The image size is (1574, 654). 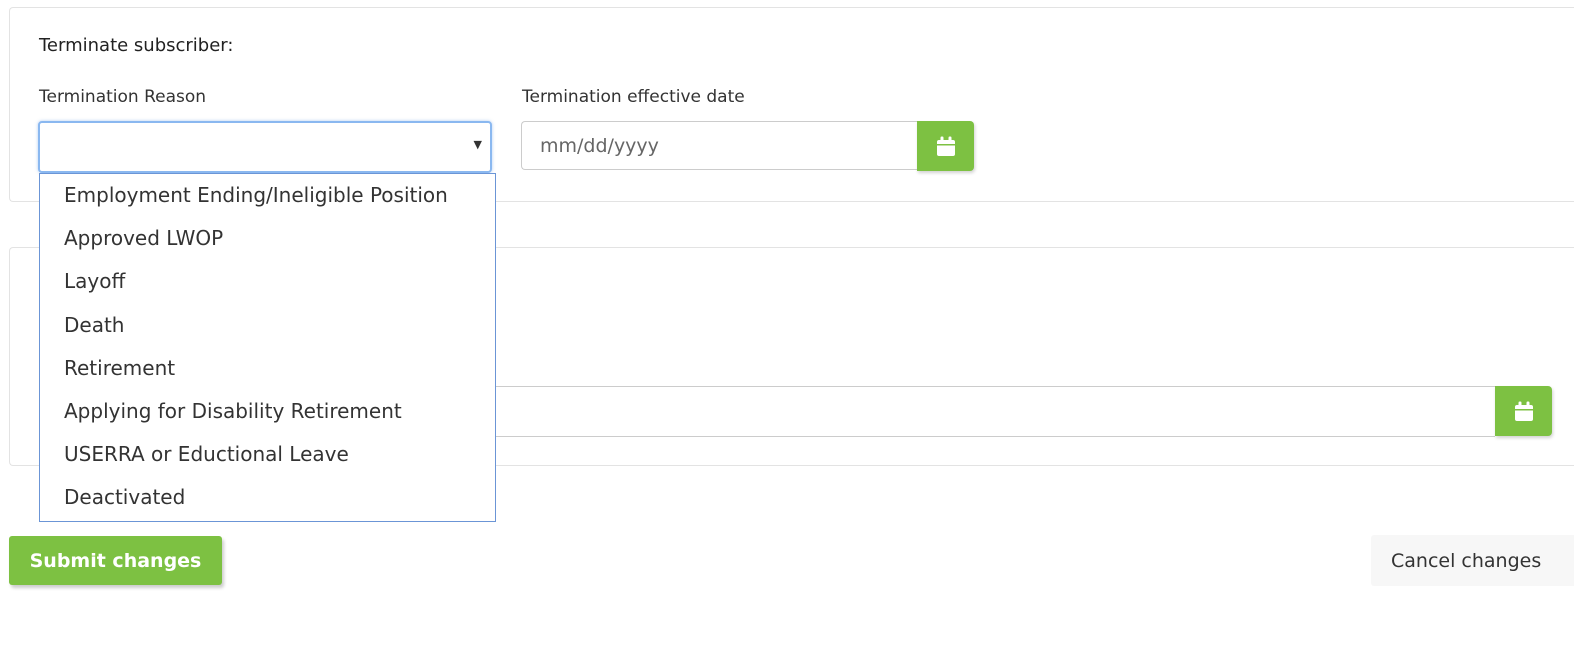 I want to click on secondary-date-input, so click(x=995, y=411).